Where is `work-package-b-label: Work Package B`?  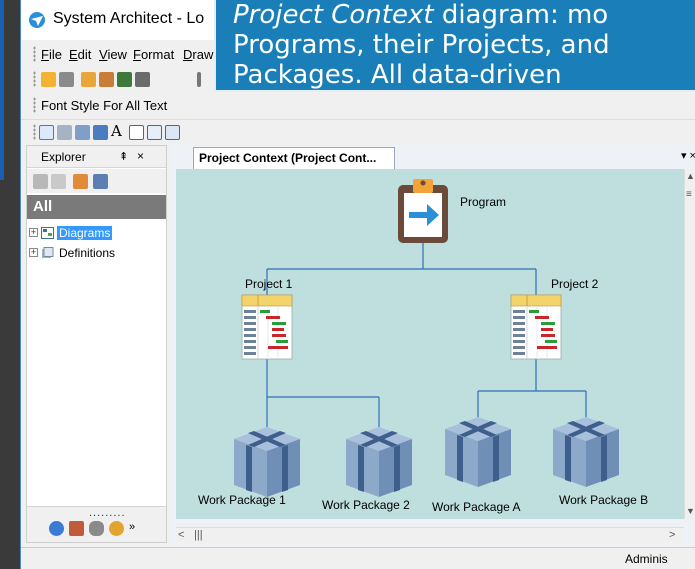 work-package-b-label: Work Package B is located at coordinates (604, 500).